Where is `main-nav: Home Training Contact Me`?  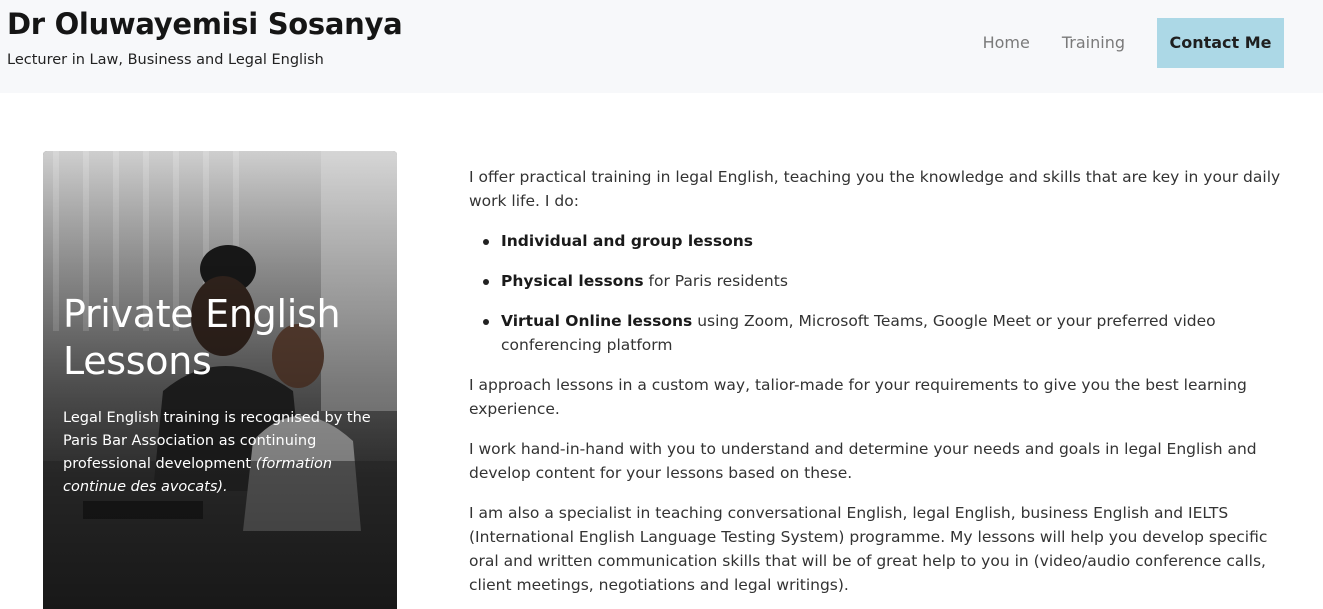 main-nav: Home Training Contact Me is located at coordinates (1133, 43).